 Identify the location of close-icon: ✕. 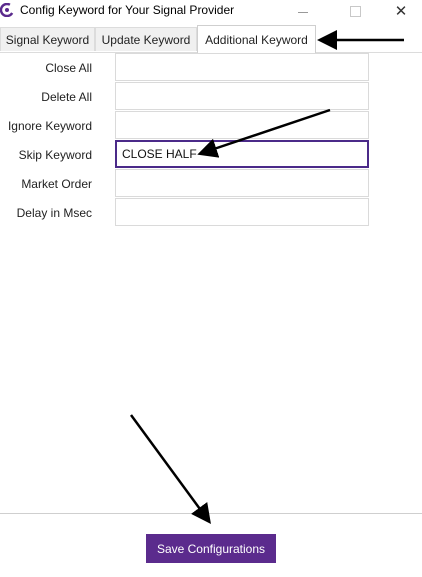
(401, 11).